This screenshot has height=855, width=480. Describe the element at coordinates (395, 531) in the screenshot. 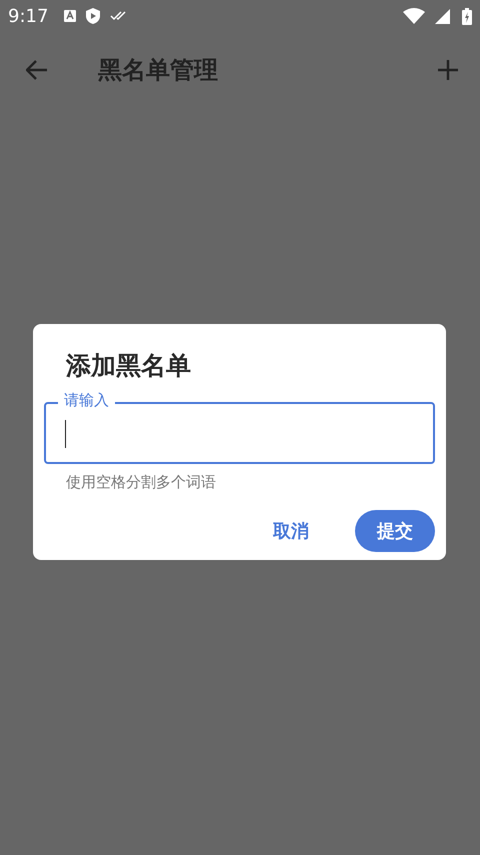

I see `submit-button: 提交` at that location.